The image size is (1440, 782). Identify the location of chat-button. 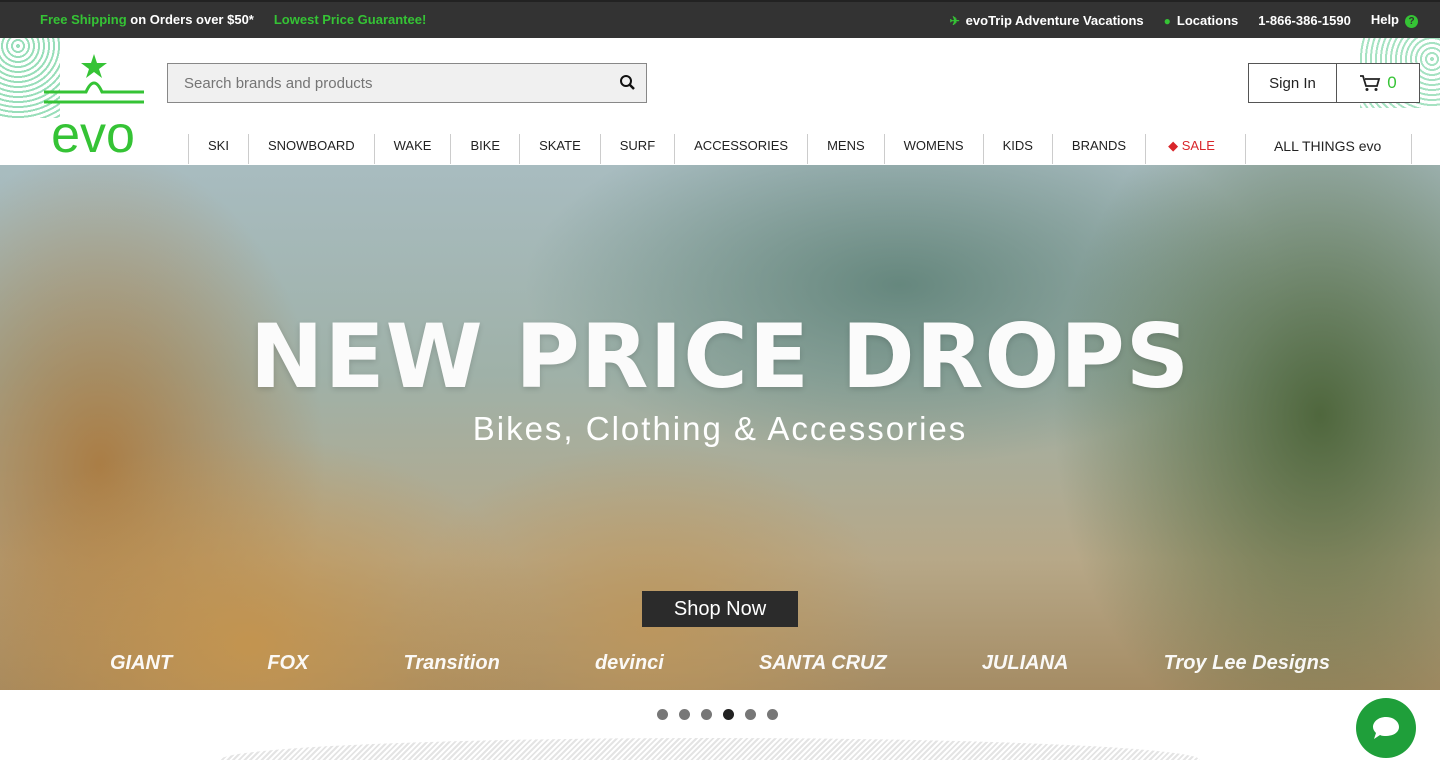
(1386, 728).